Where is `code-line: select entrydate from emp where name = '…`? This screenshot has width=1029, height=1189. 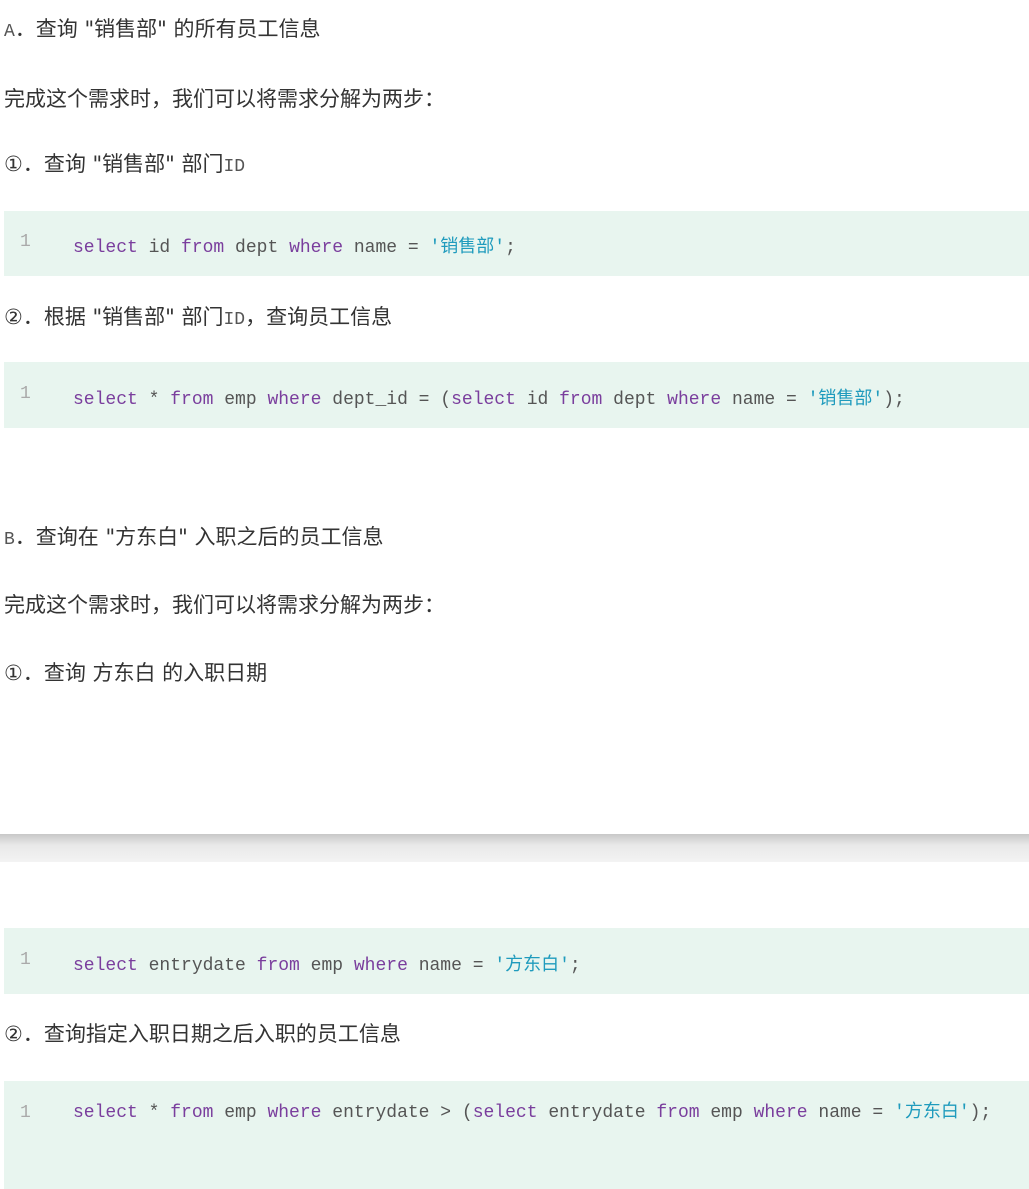 code-line: select entrydate from emp where name = '… is located at coordinates (543, 963).